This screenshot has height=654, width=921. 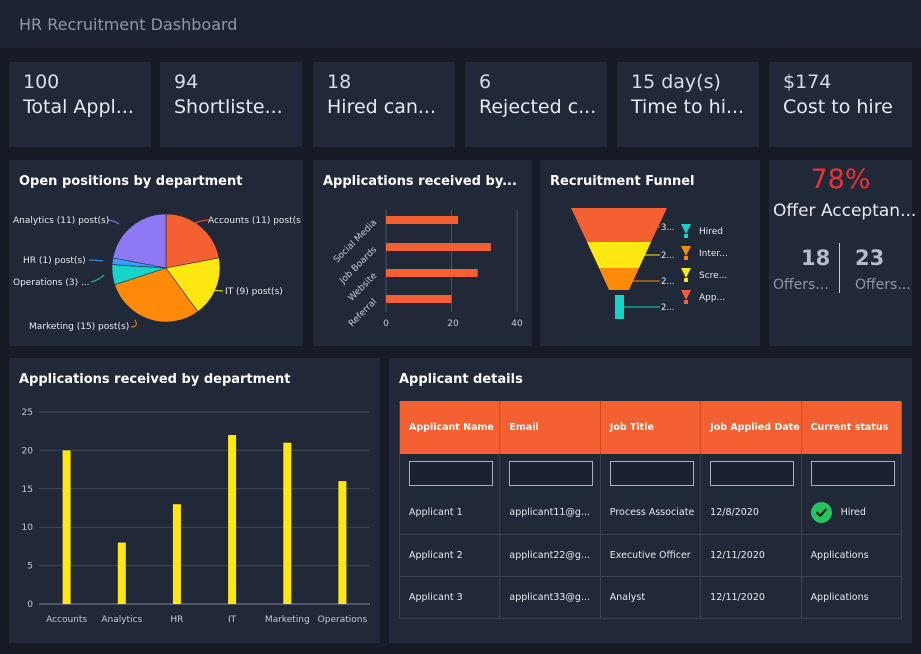 I want to click on offers-divider, so click(x=839, y=268).